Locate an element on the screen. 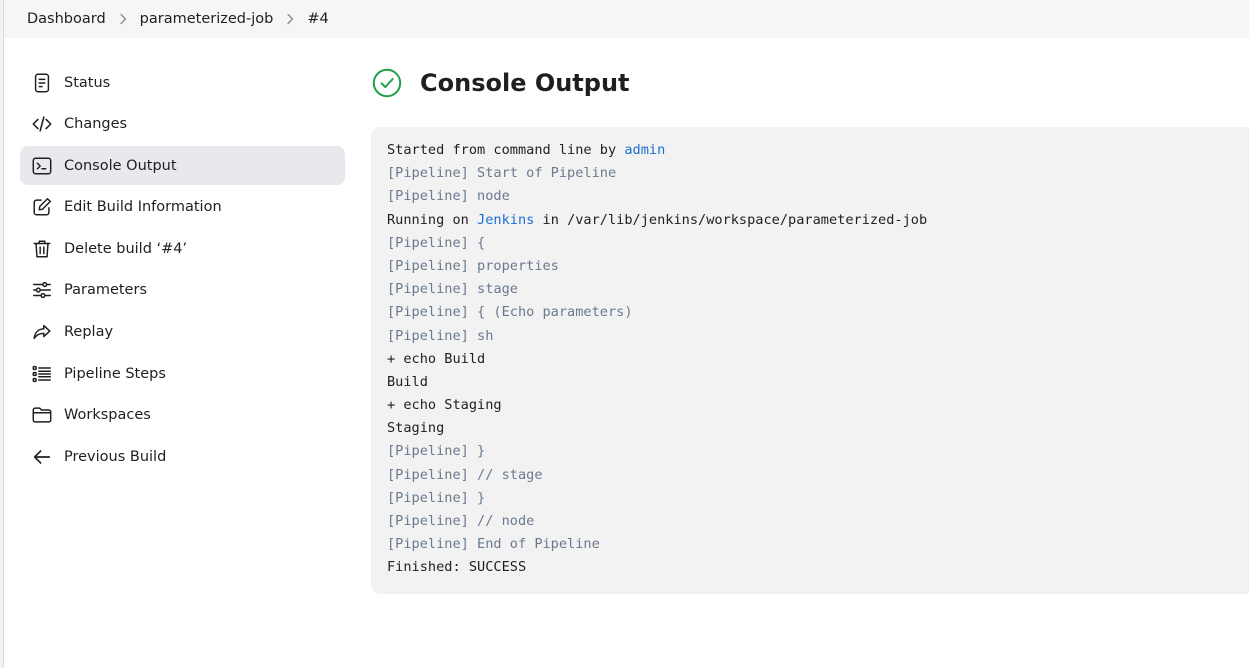 The image size is (1249, 668). console-line: [Pipeline] { is located at coordinates (436, 242).